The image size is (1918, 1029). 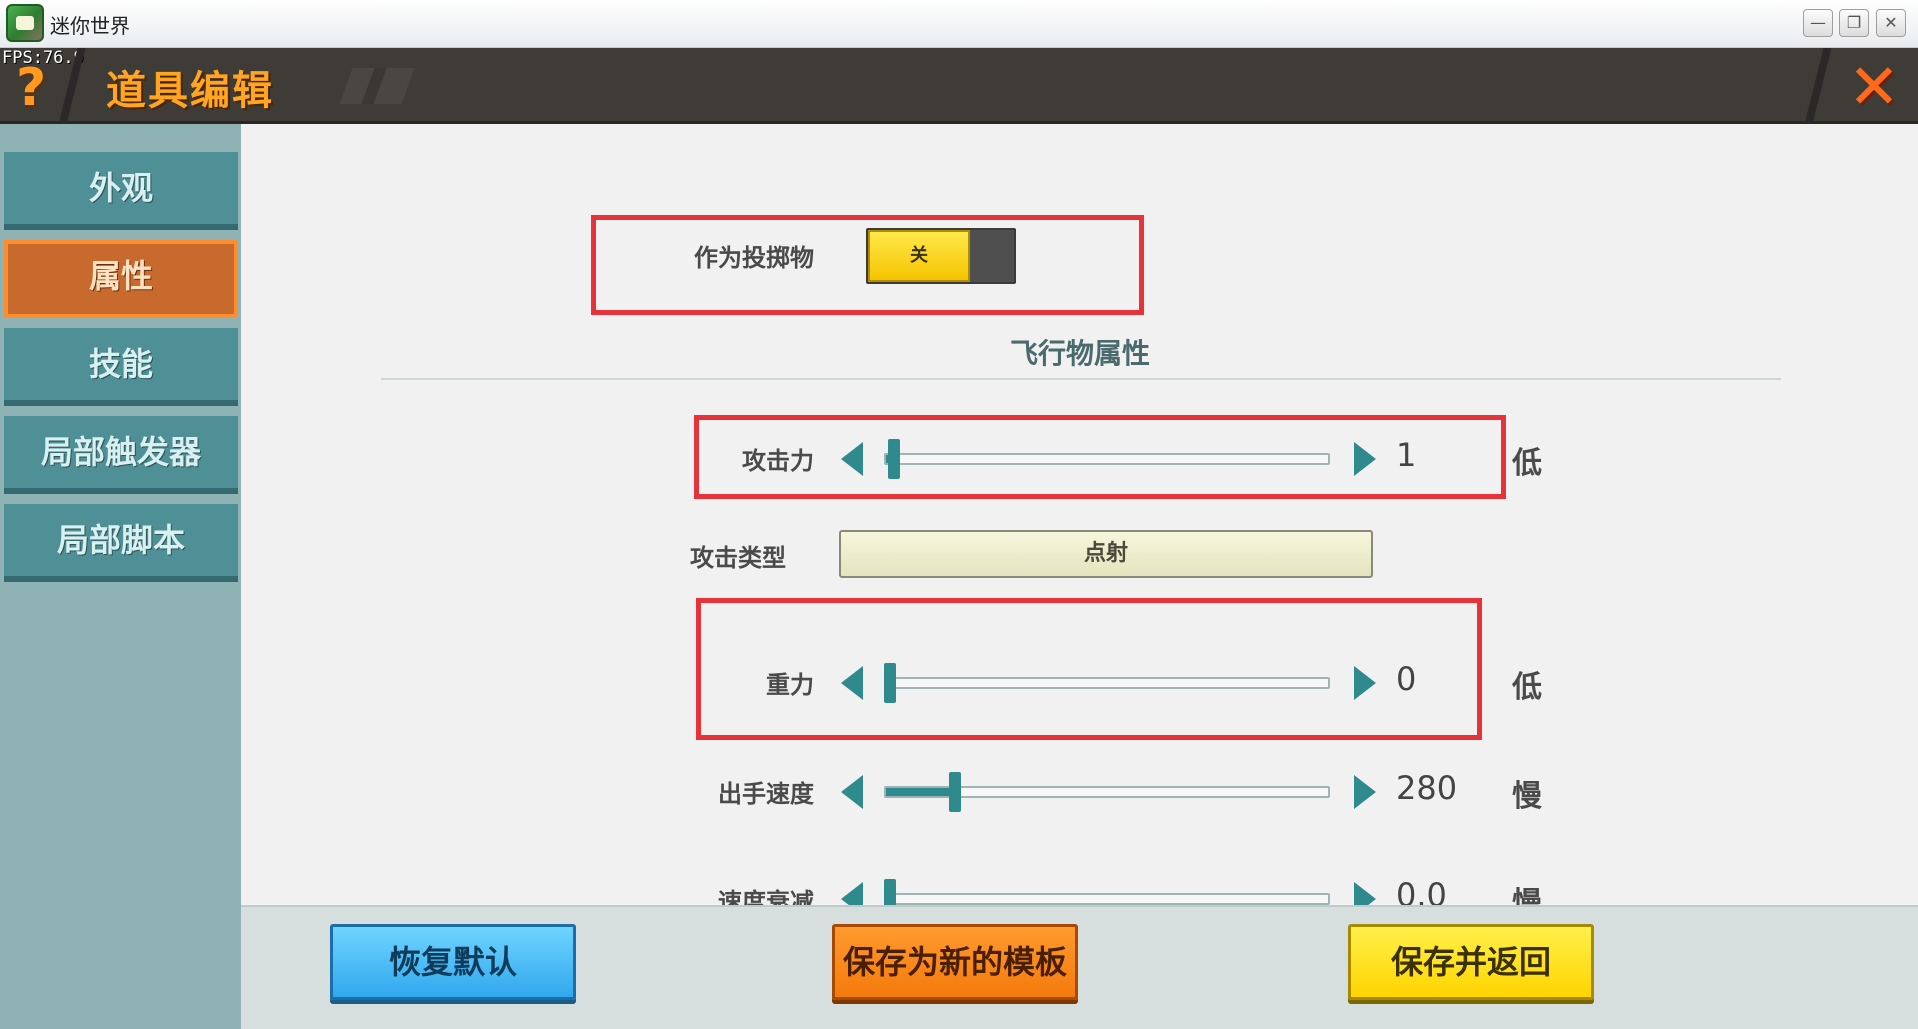 I want to click on attack-label: 攻击力, so click(x=778, y=461).